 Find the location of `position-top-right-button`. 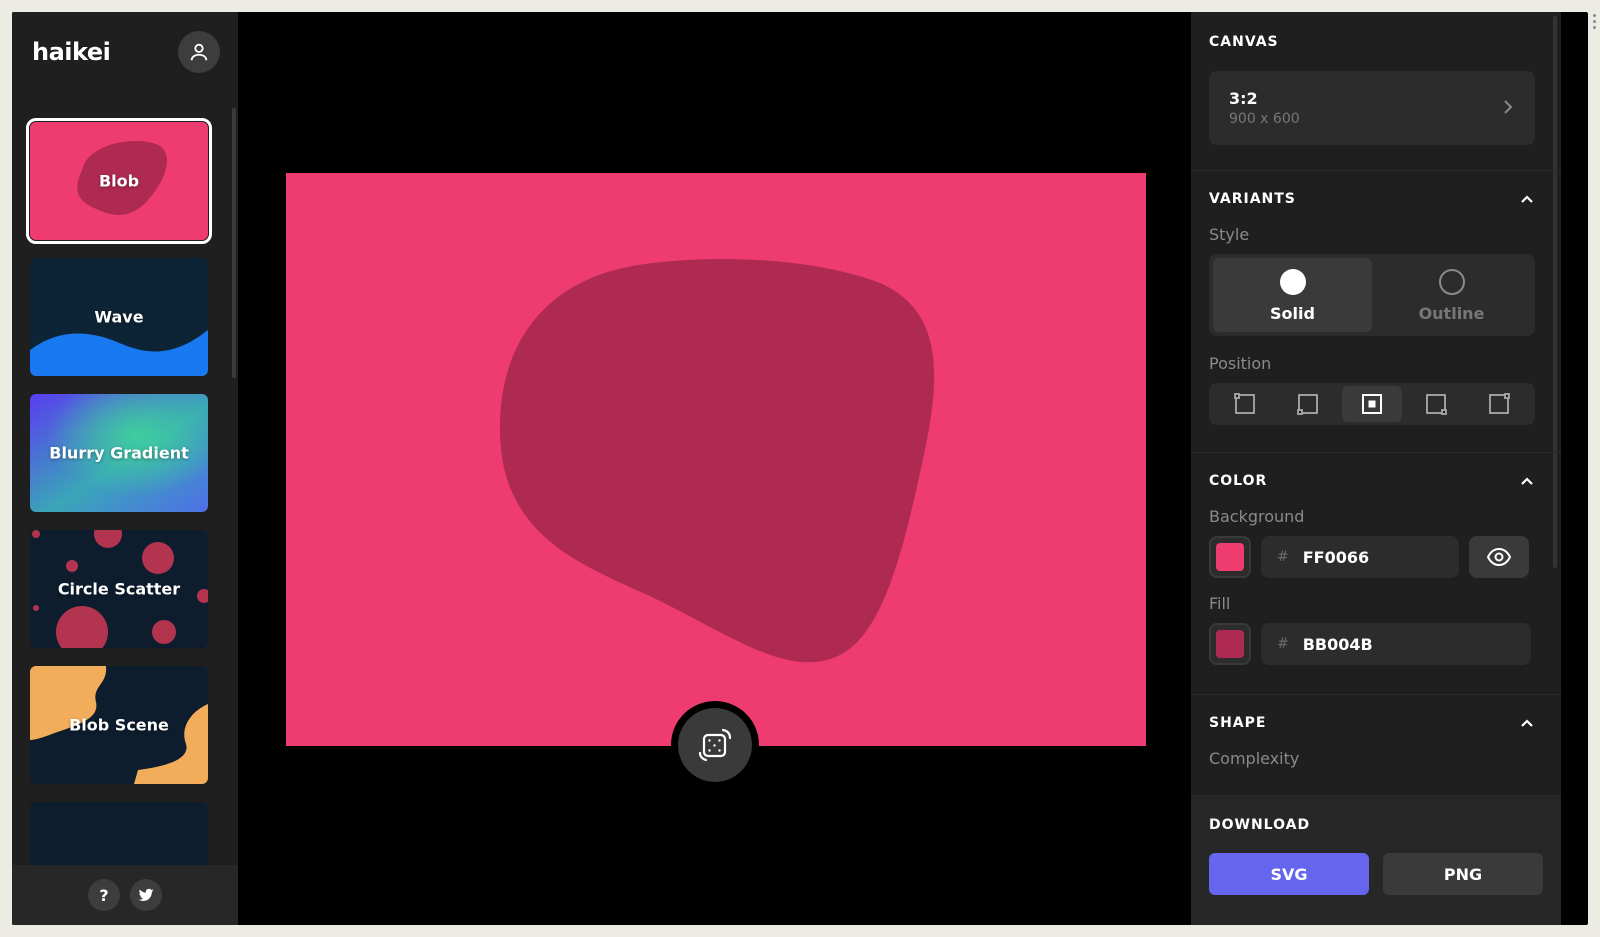

position-top-right-button is located at coordinates (1499, 404).